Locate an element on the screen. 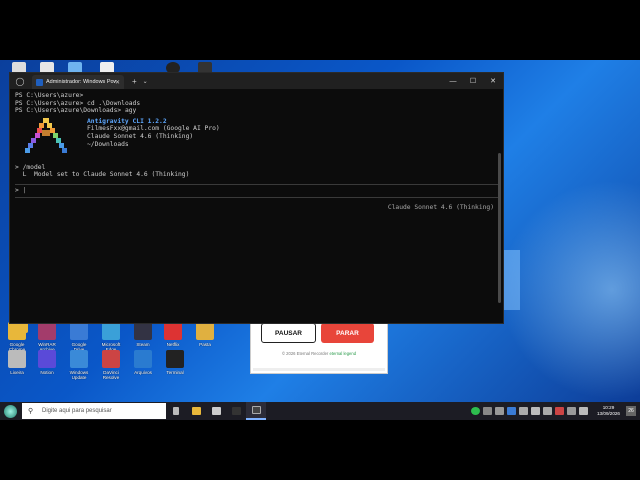 This screenshot has height=480, width=640. clock: 10:29 13/09/2026 is located at coordinates (608, 411).